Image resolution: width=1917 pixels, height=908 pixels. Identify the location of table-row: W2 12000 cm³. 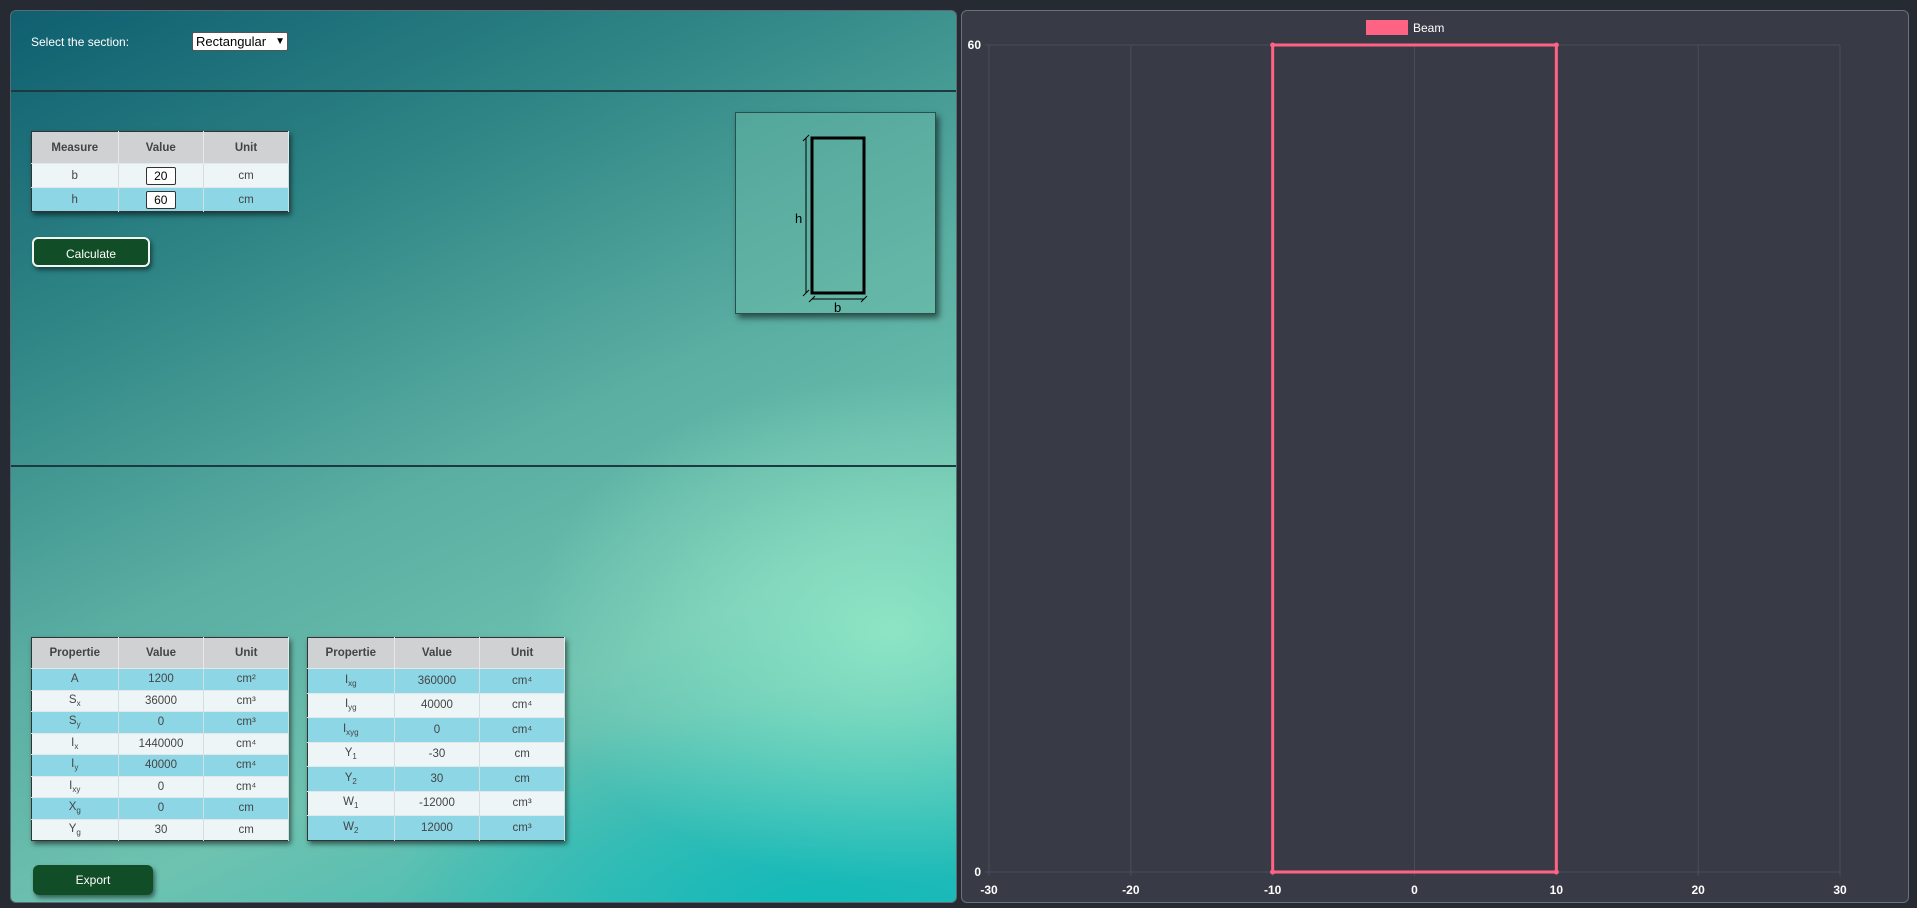
(436, 827).